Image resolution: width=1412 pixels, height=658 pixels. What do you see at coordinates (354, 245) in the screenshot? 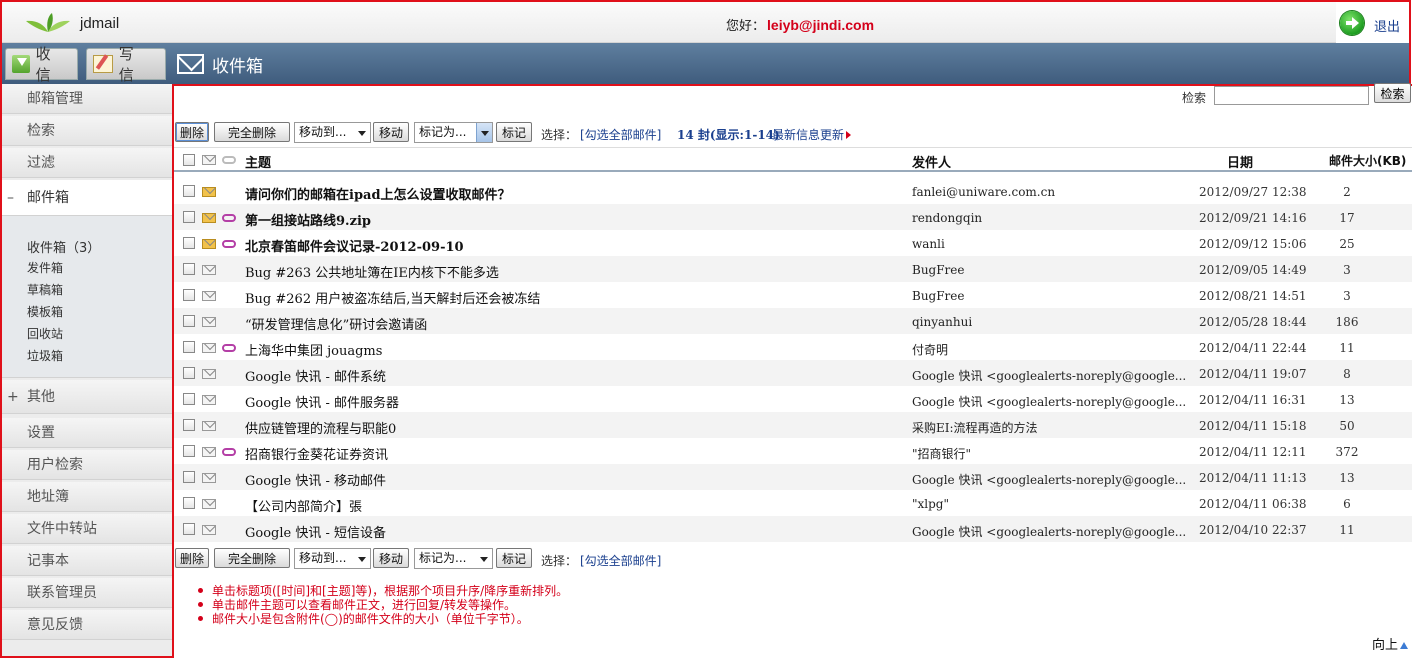
I see `mail-subject: 北京春笛邮件会议记录-2012-09-10` at bounding box center [354, 245].